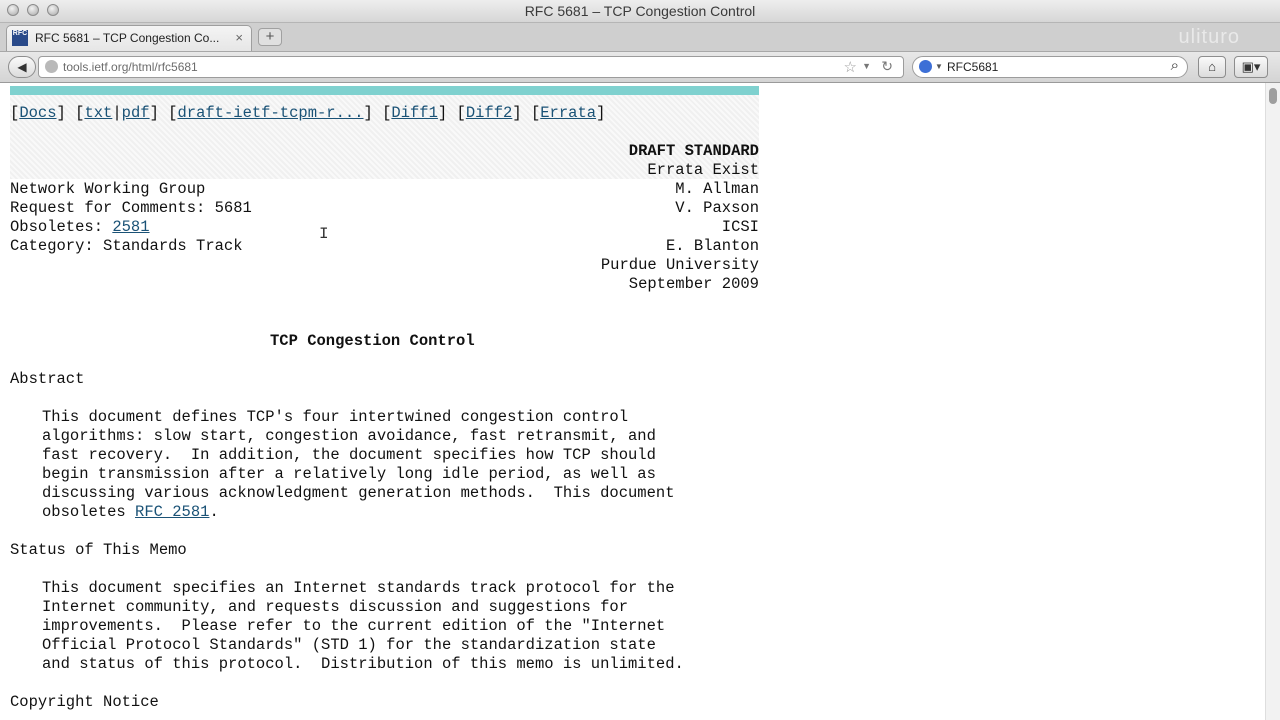  I want to click on watermark: ulituro, so click(1209, 37).